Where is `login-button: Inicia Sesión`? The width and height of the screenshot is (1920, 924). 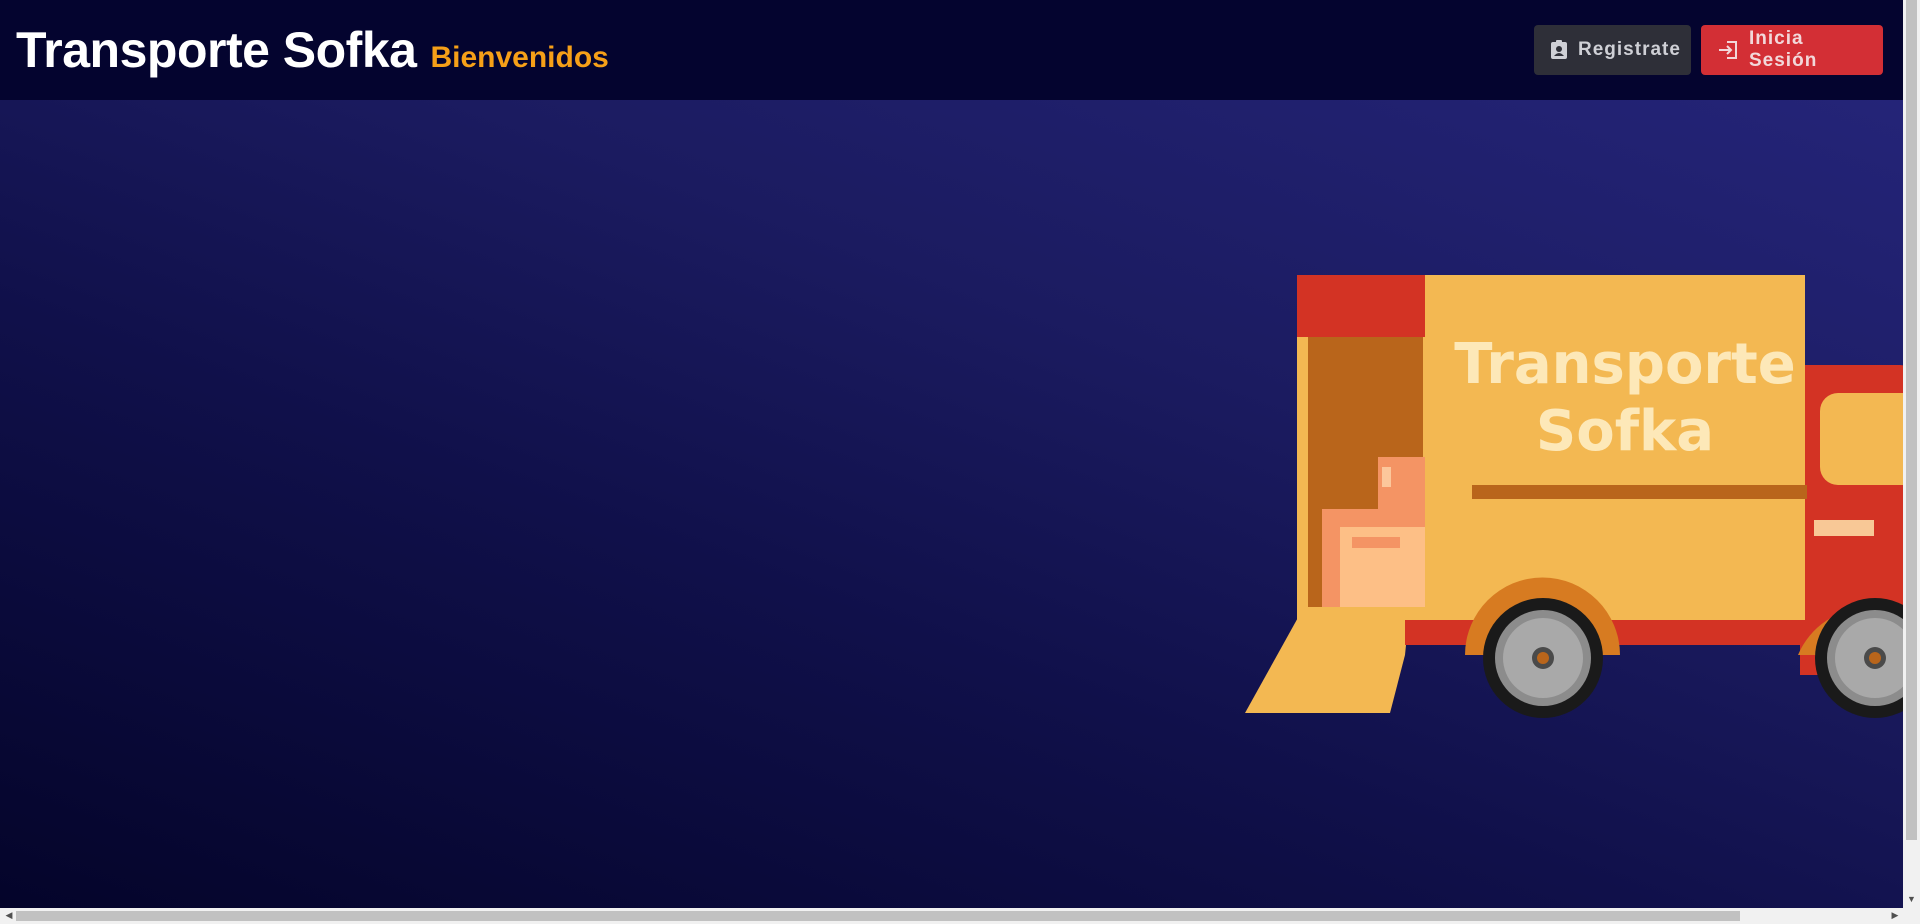
login-button: Inicia Sesión is located at coordinates (1792, 50).